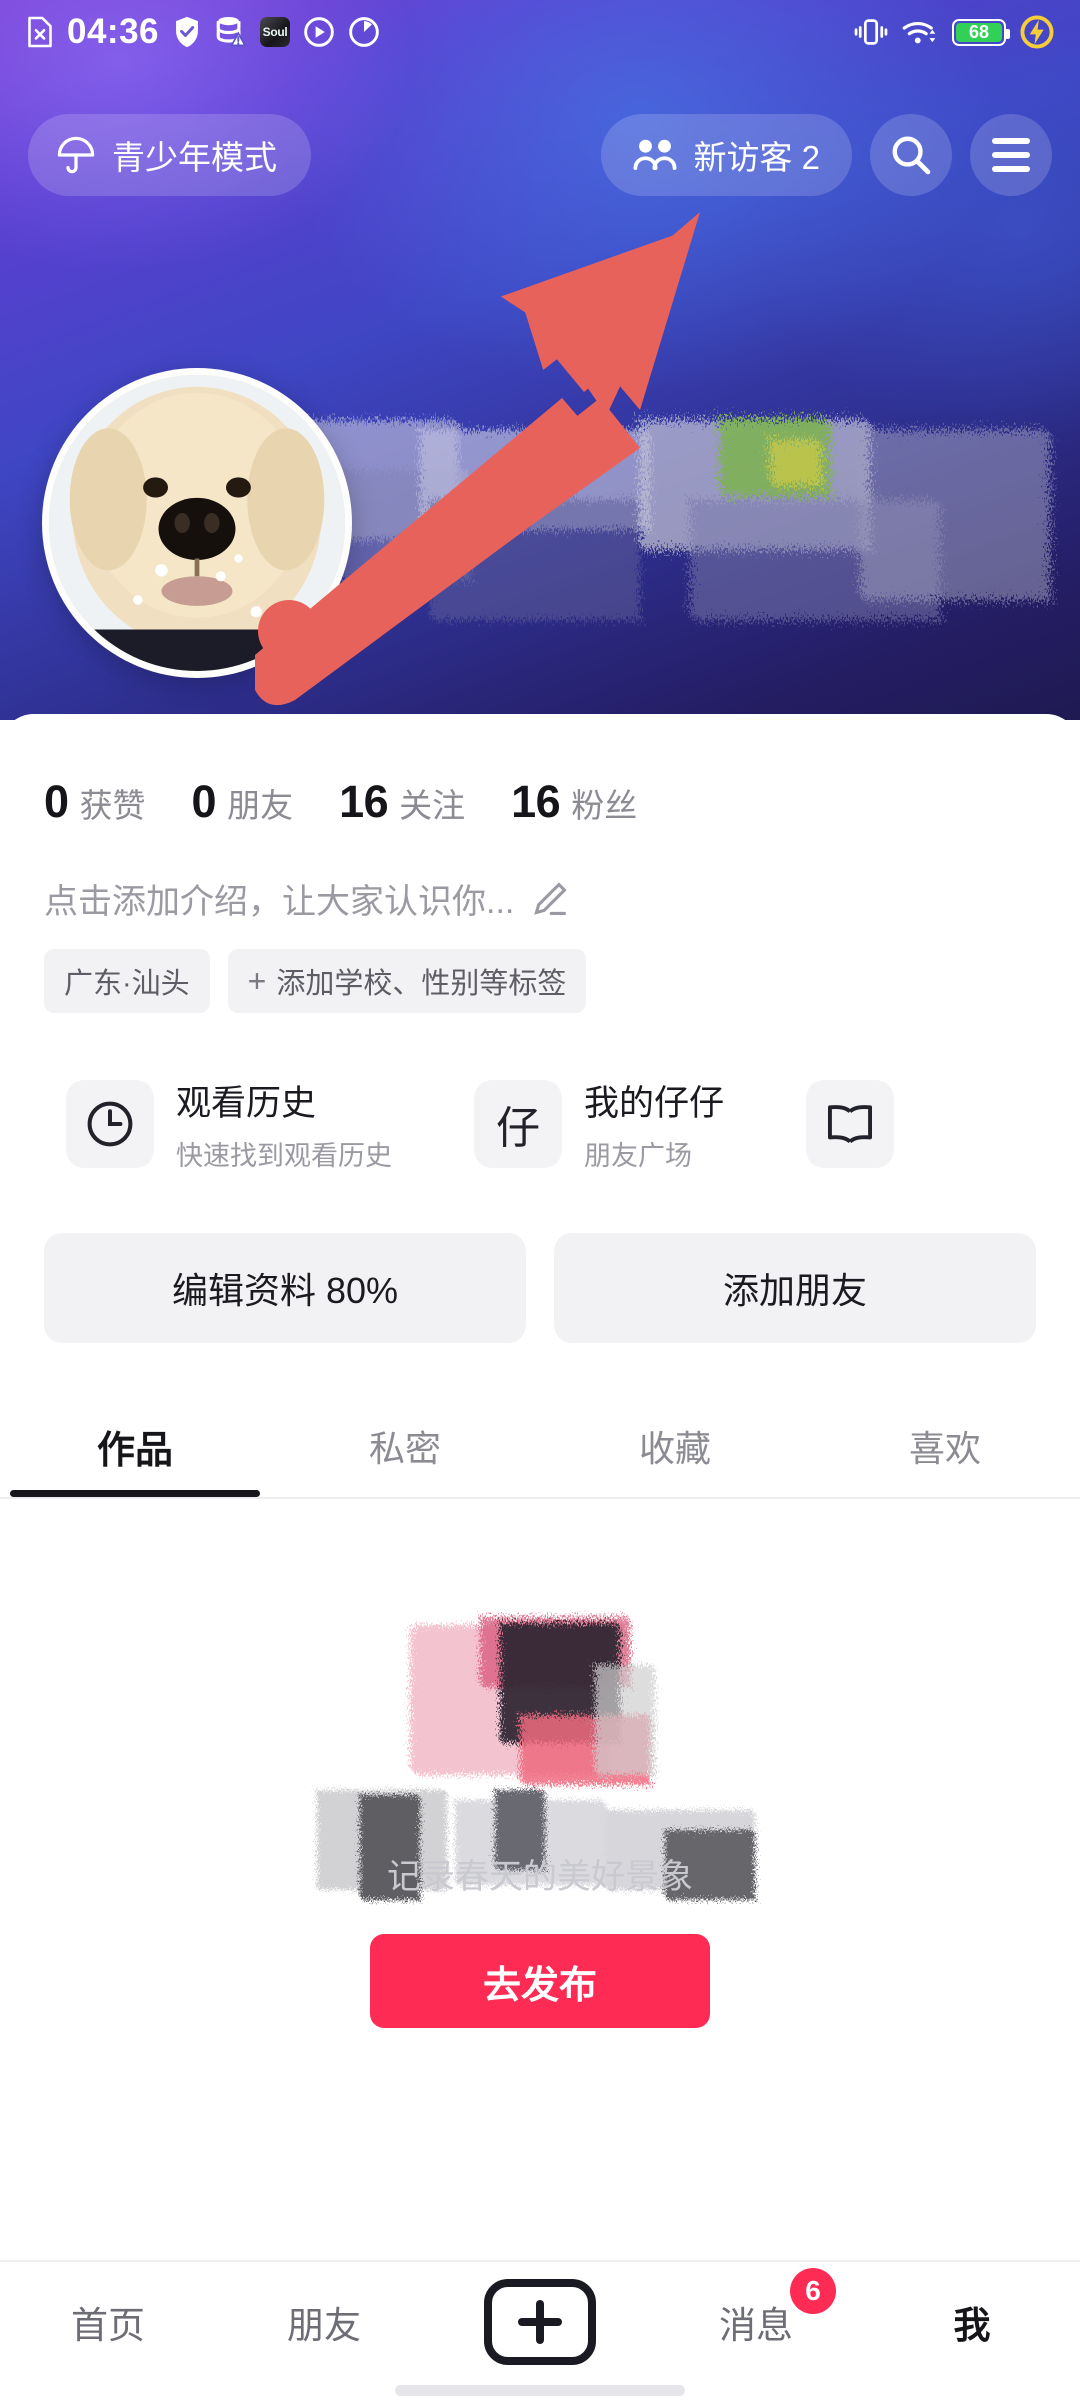  Describe the element at coordinates (364, 32) in the screenshot. I see `speedometer-icon` at that location.